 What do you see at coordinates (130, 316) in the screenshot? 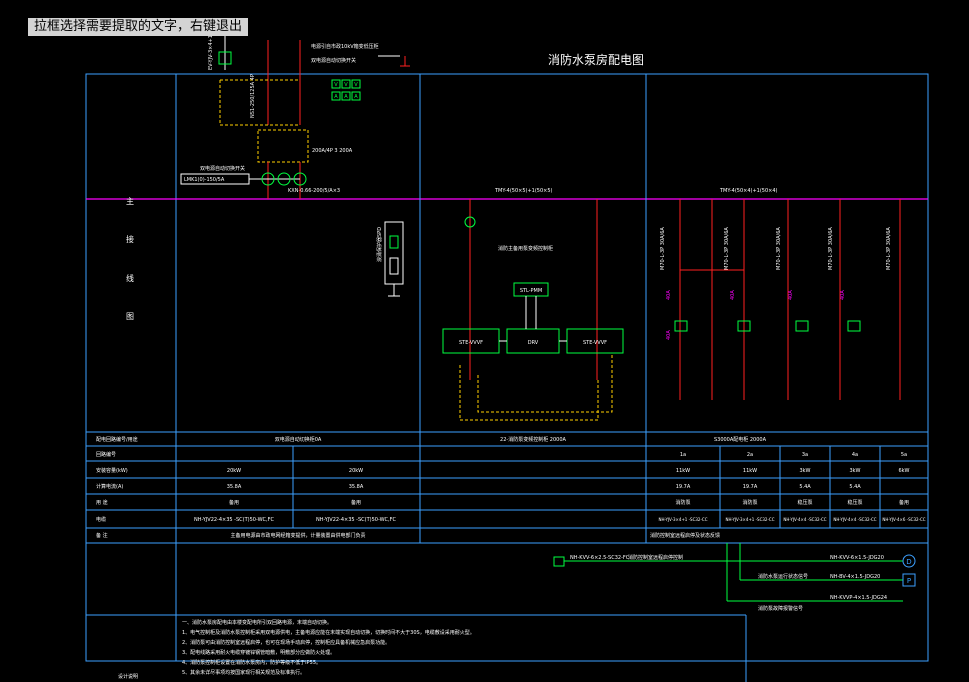
I see `left-label-char: 图` at bounding box center [130, 316].